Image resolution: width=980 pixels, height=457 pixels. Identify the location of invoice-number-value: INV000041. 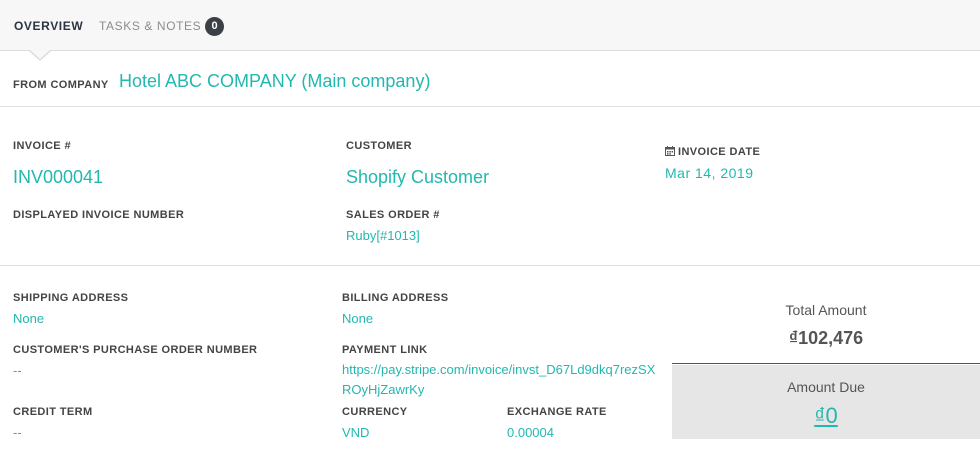
(58, 177).